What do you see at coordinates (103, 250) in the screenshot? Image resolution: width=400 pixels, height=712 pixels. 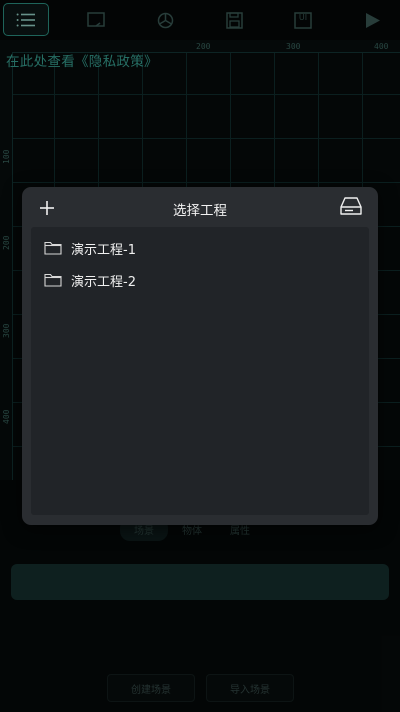 I see `project-label: 演示工程-1` at bounding box center [103, 250].